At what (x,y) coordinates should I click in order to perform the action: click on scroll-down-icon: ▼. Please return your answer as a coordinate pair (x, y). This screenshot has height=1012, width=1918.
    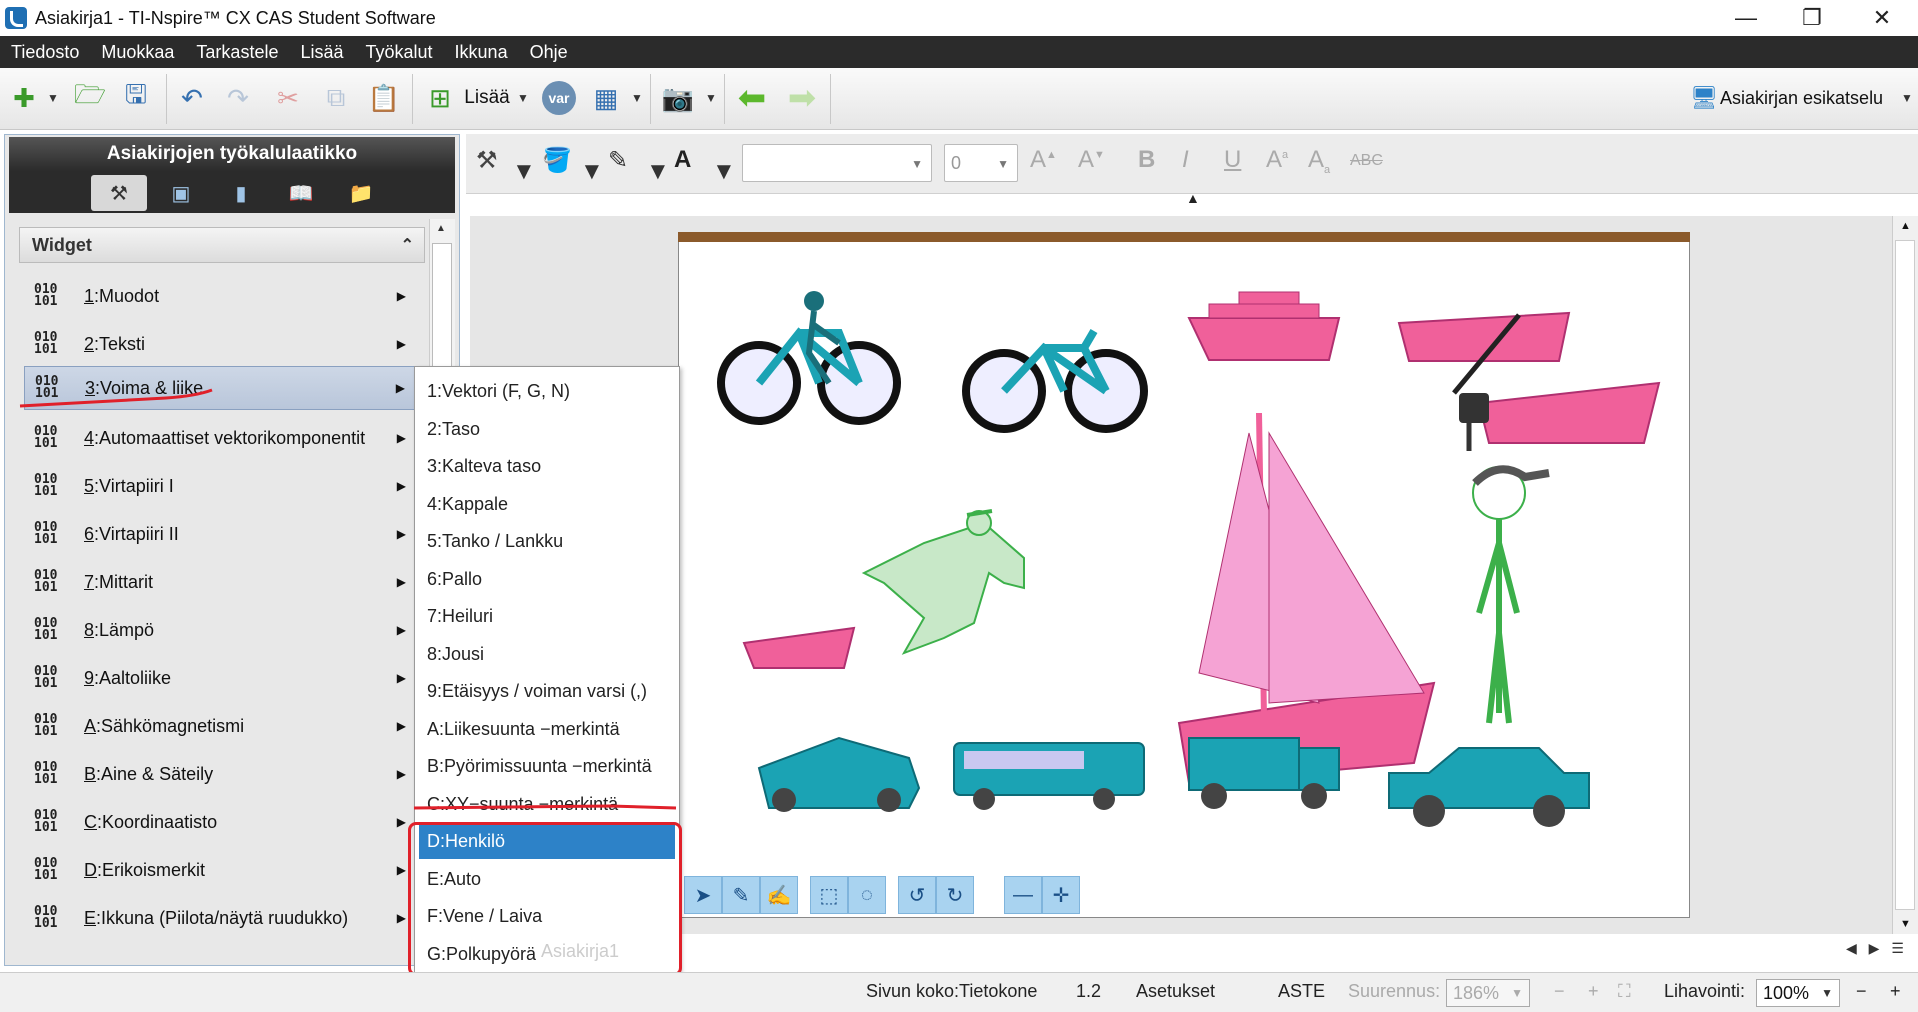
    Looking at the image, I should click on (1905, 924).